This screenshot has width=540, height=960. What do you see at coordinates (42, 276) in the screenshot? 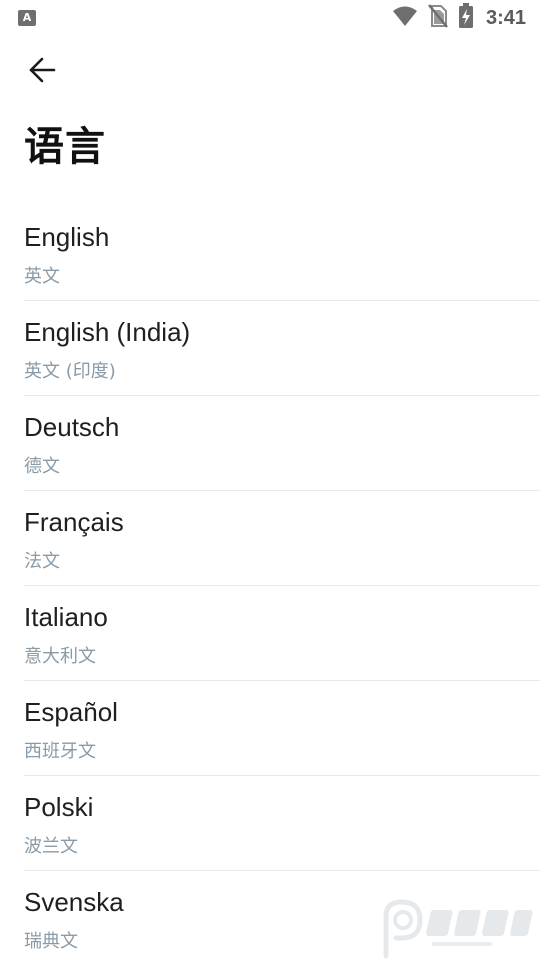
I see `language-native-name: 英文` at bounding box center [42, 276].